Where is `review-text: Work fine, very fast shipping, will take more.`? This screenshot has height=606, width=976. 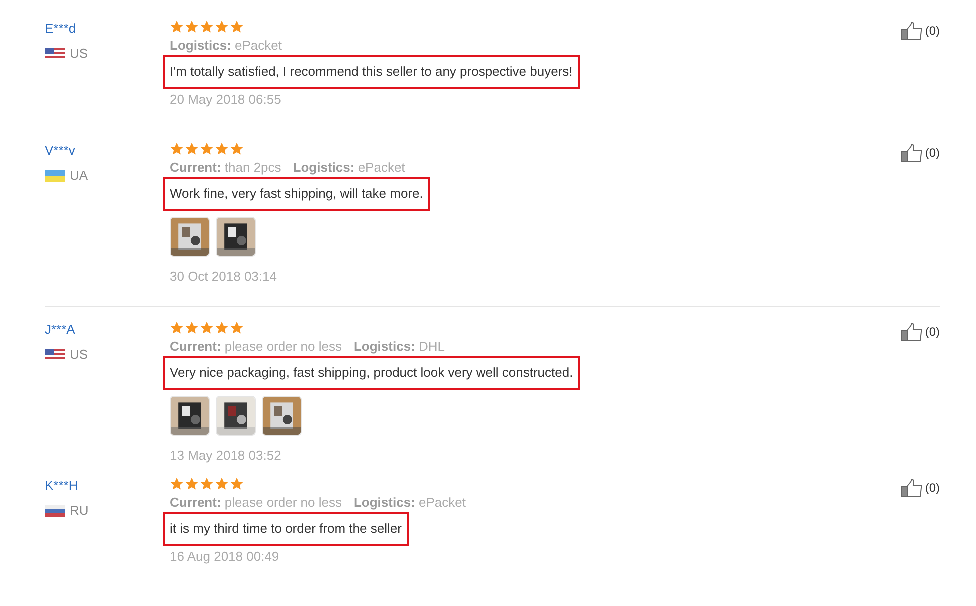 review-text: Work fine, very fast shipping, will take more. is located at coordinates (296, 193).